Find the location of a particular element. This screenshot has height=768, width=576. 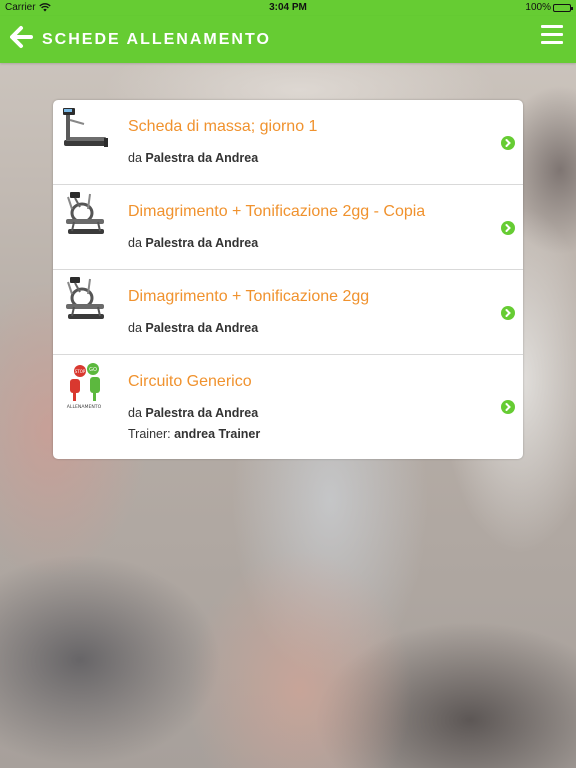

workout-title: Circuito Generico is located at coordinates (190, 381).